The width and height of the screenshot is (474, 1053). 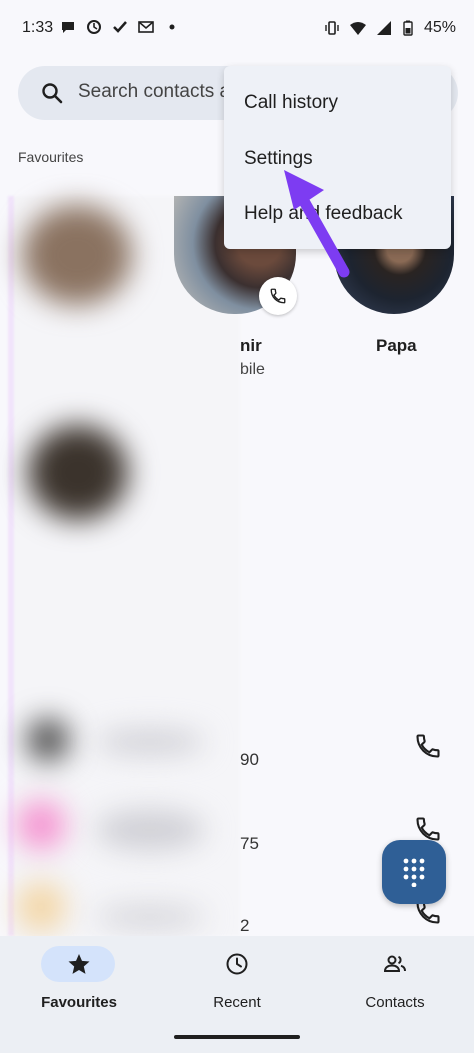 What do you see at coordinates (357, 28) in the screenshot?
I see `wifi-icon` at bounding box center [357, 28].